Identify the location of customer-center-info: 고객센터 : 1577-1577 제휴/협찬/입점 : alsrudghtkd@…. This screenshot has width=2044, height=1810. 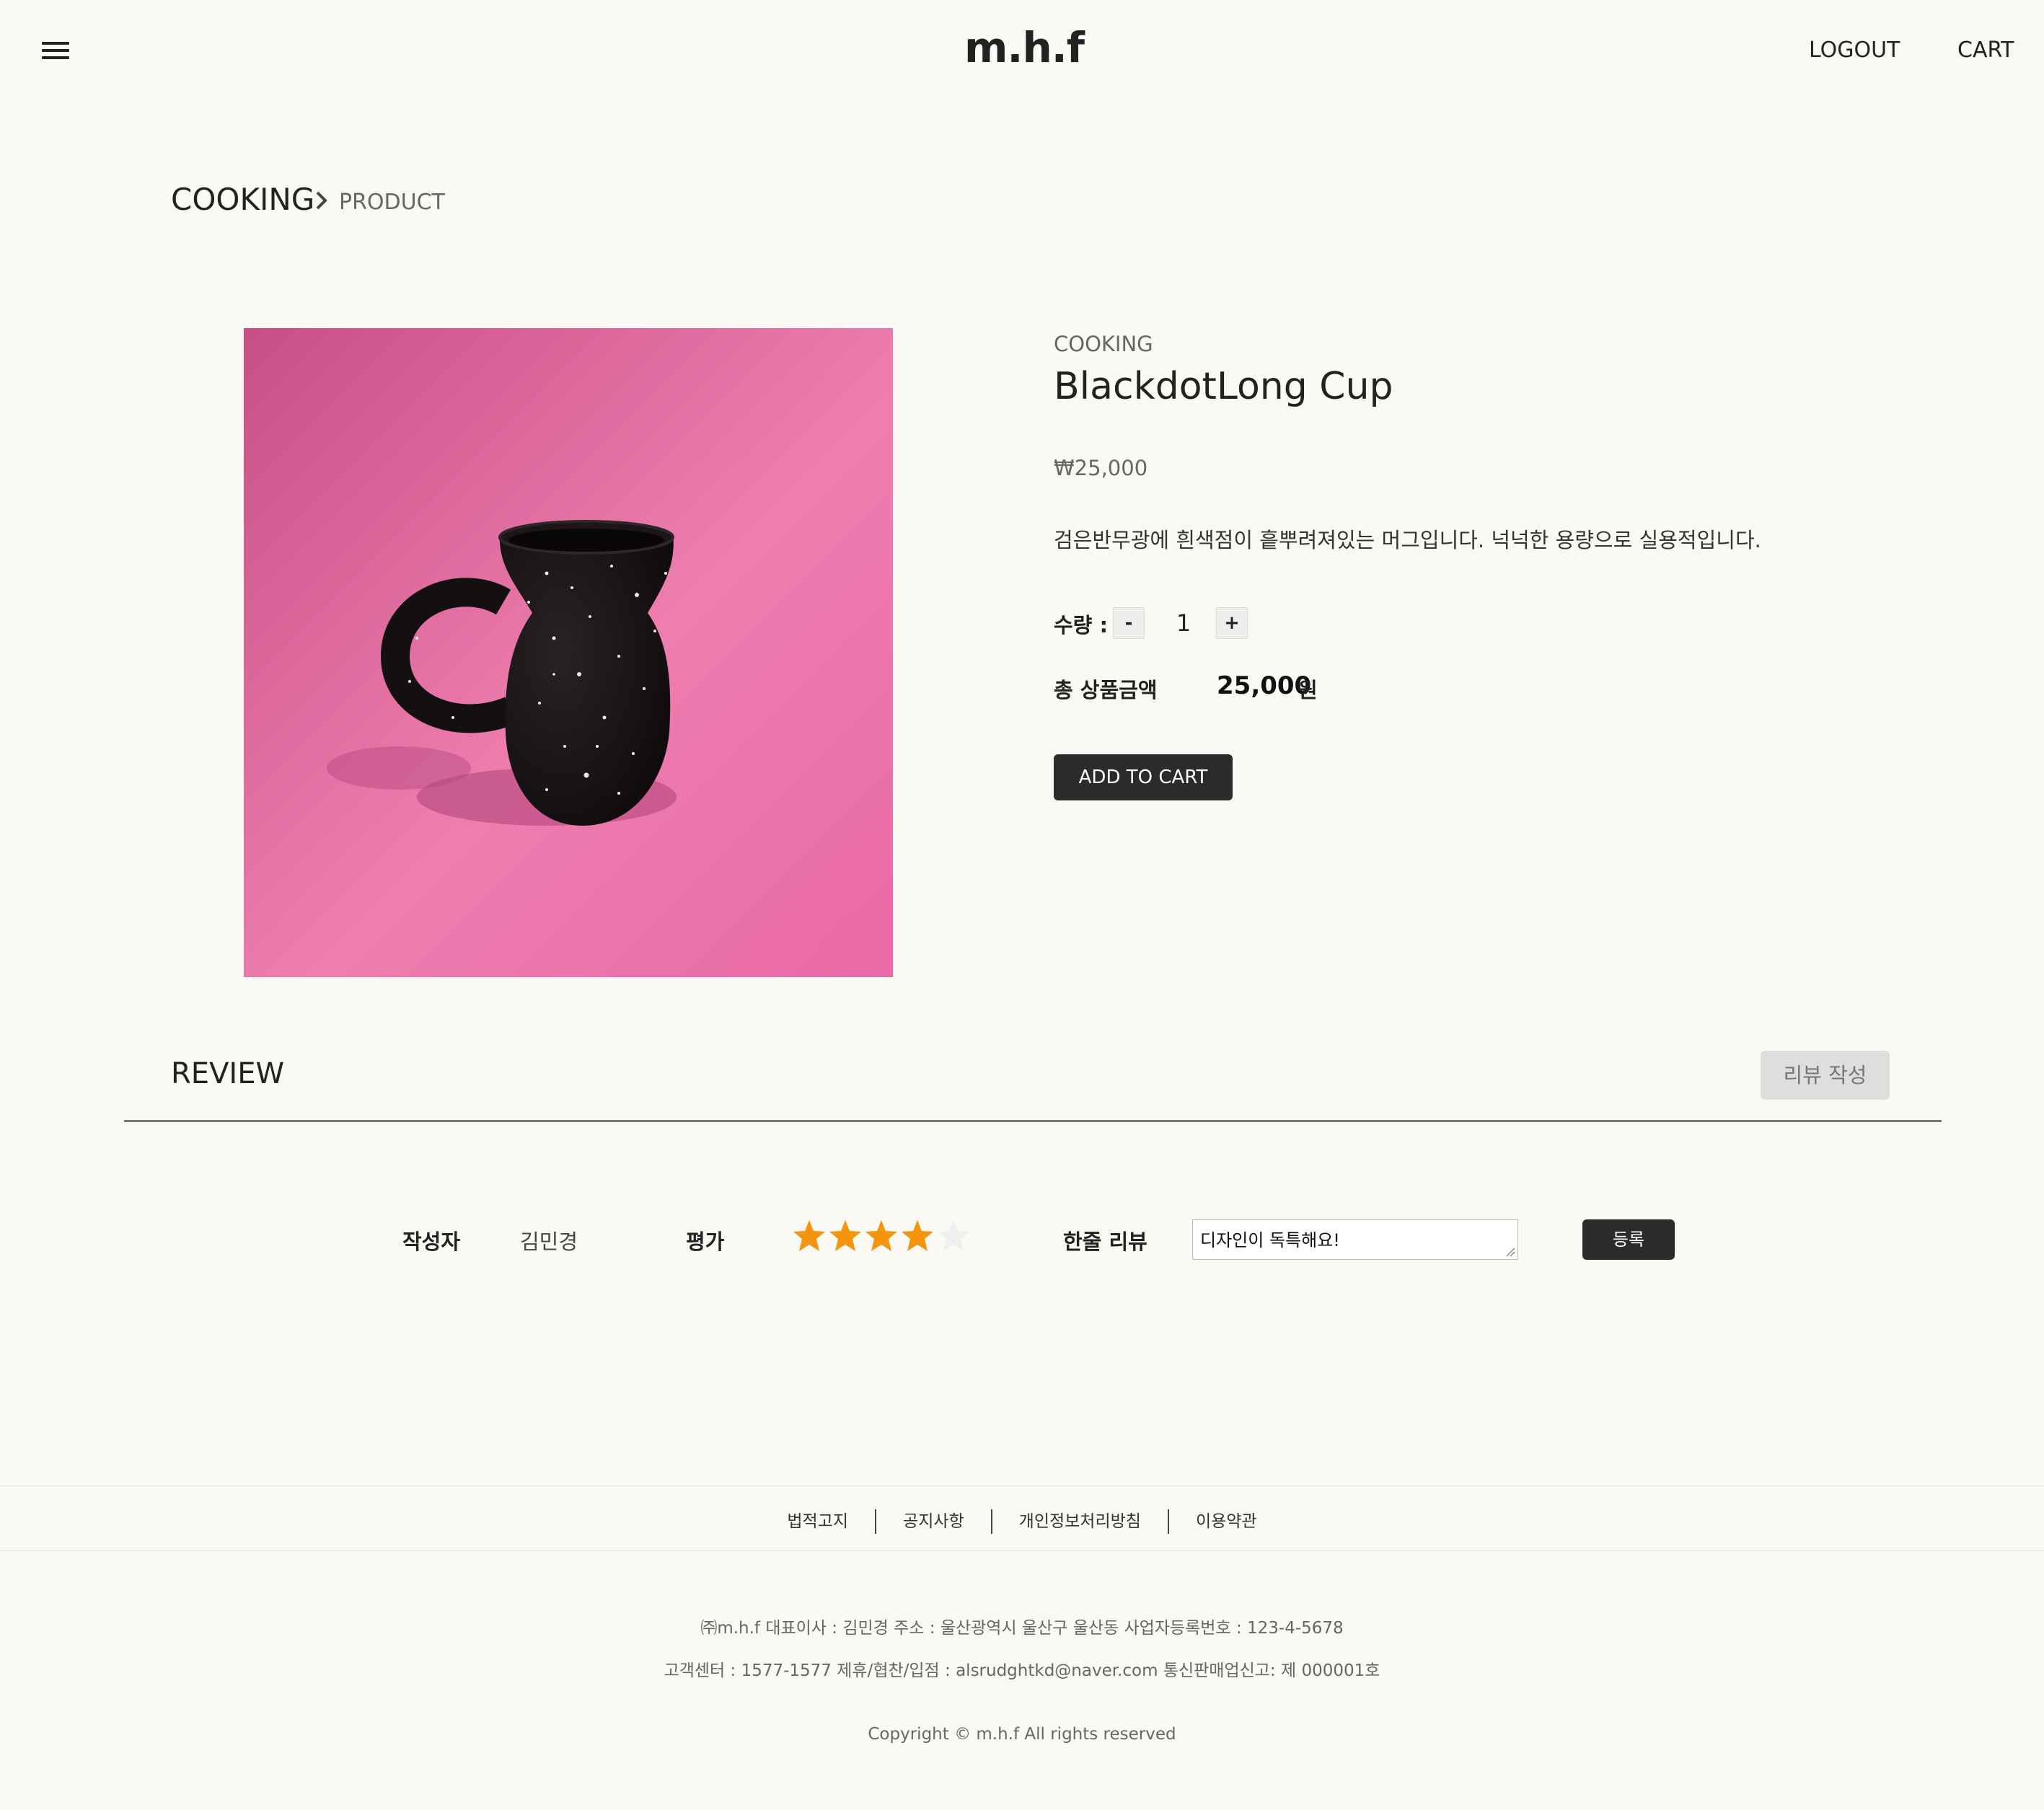
(1022, 1670).